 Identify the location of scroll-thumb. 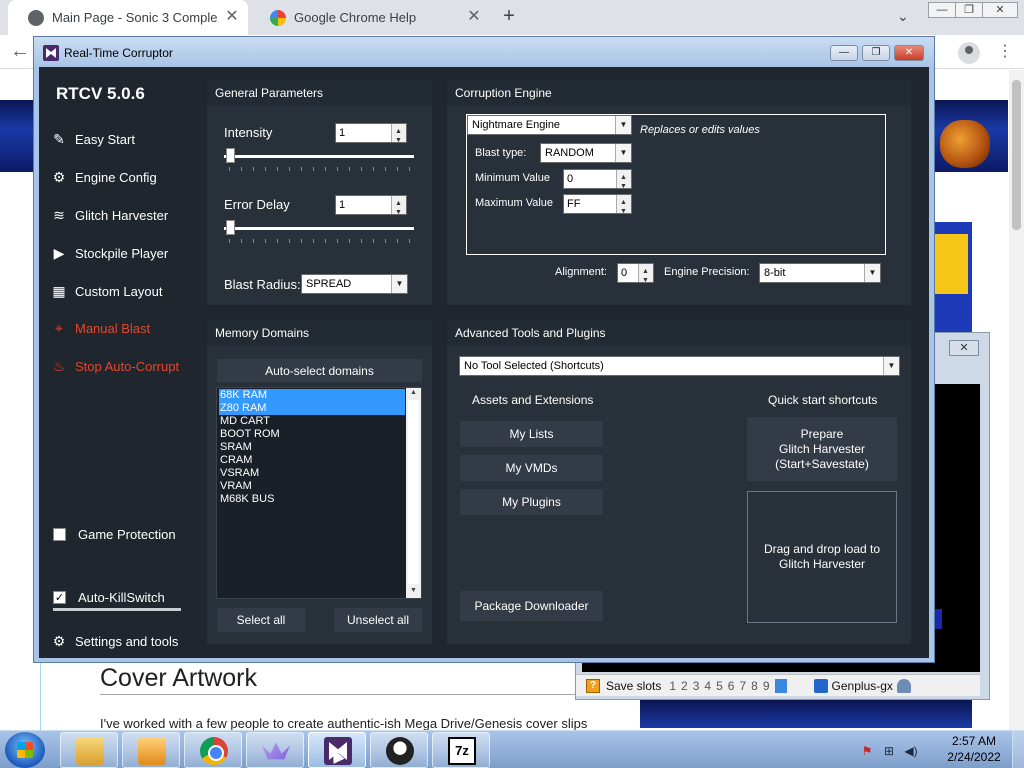
(413, 492).